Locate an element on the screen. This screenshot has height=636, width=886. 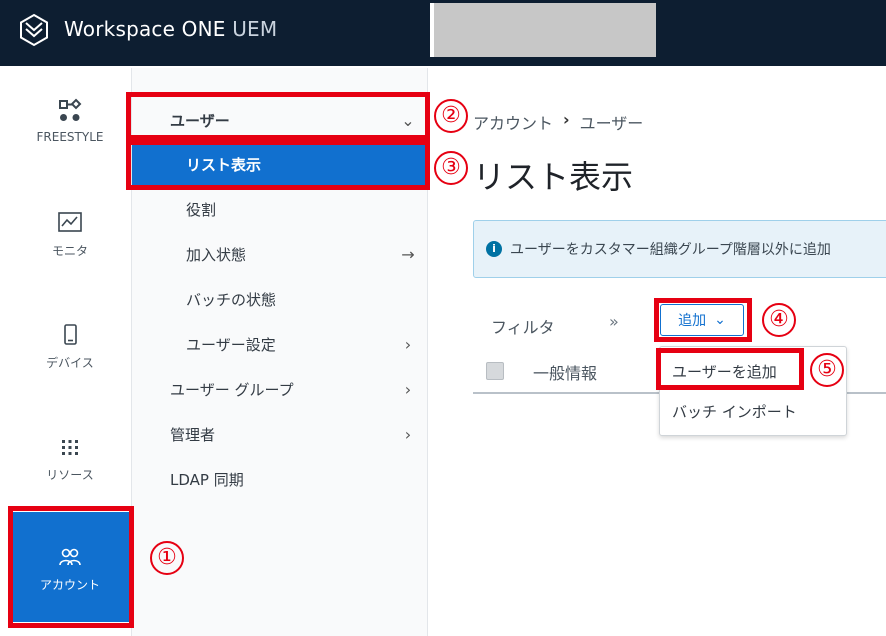
nav-label: ユーザー設定 is located at coordinates (231, 344).